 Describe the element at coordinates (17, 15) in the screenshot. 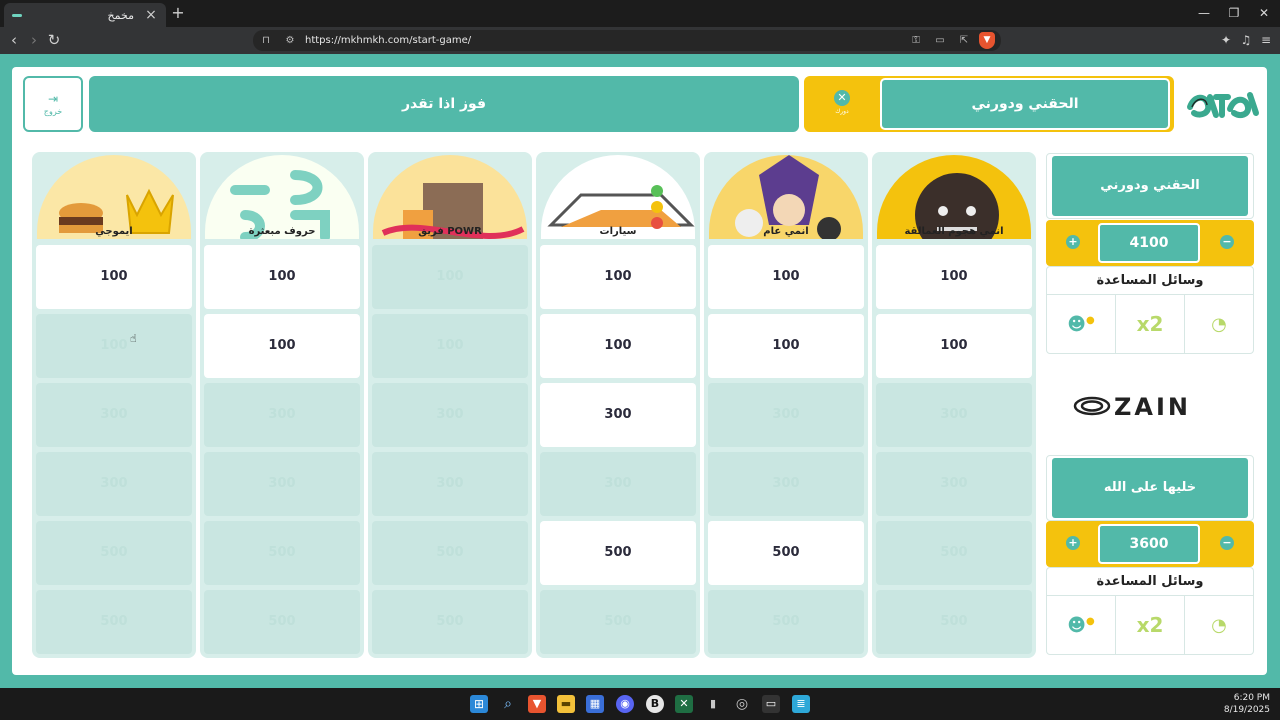

I see `favicon-icon` at that location.